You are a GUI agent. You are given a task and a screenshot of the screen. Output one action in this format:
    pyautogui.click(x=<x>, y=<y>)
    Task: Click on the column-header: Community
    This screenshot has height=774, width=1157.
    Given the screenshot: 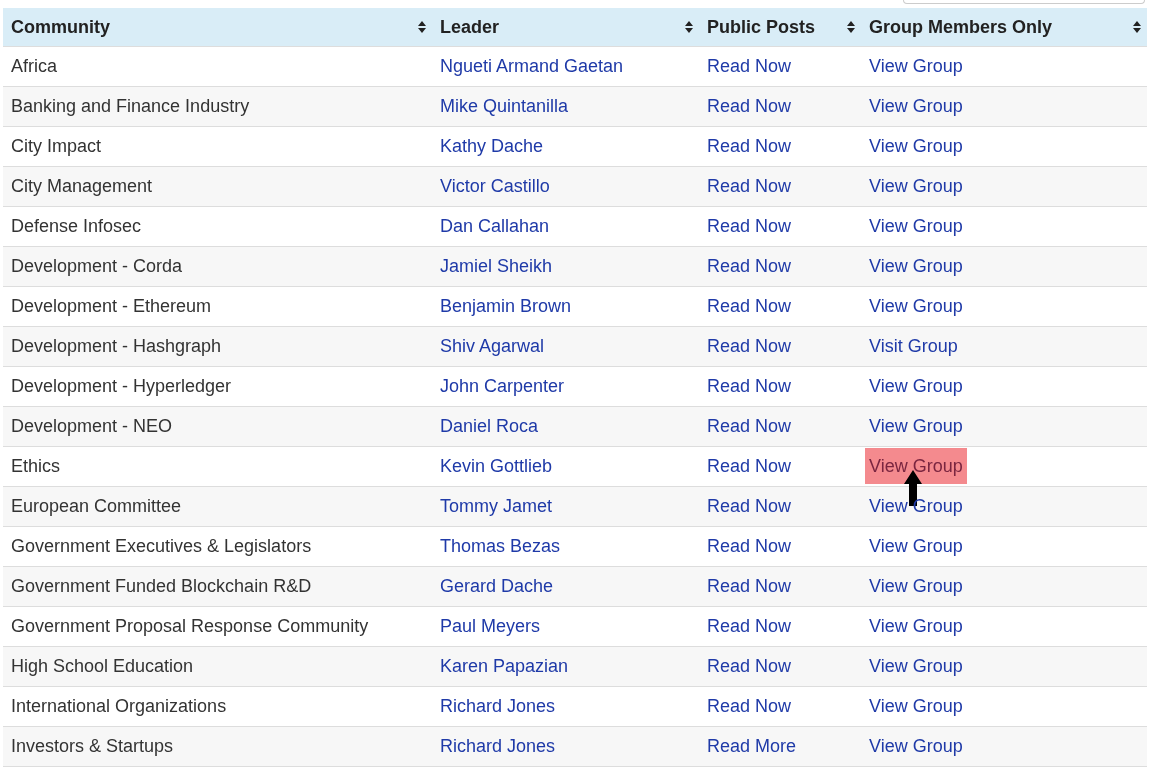 What is the action you would take?
    pyautogui.click(x=217, y=27)
    